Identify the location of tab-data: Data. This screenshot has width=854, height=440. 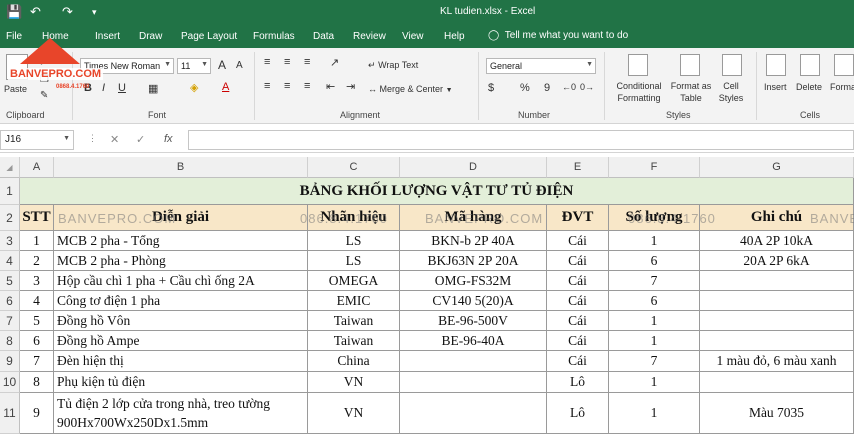
(323, 36).